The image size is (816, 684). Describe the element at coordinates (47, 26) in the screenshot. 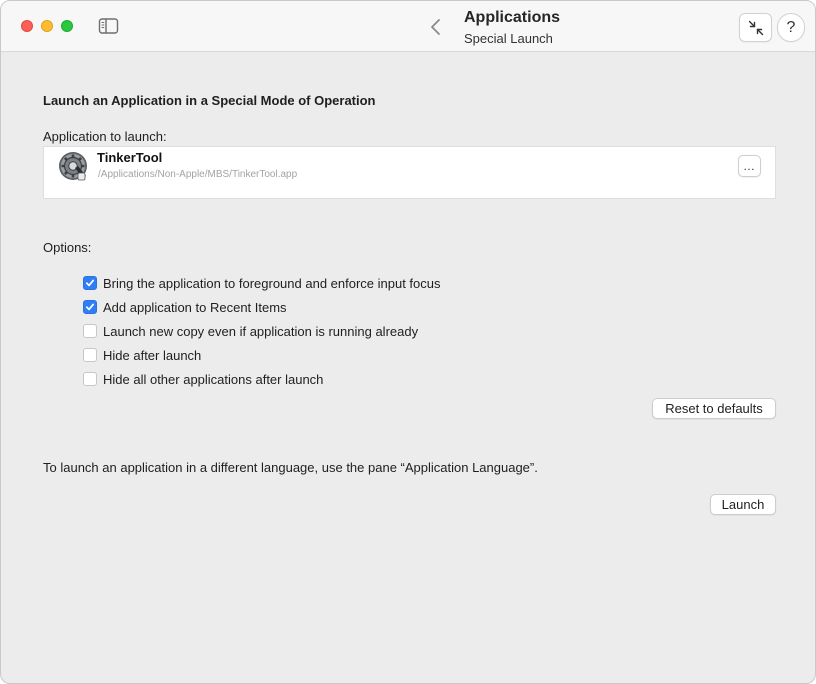

I see `minimize-window-button` at that location.